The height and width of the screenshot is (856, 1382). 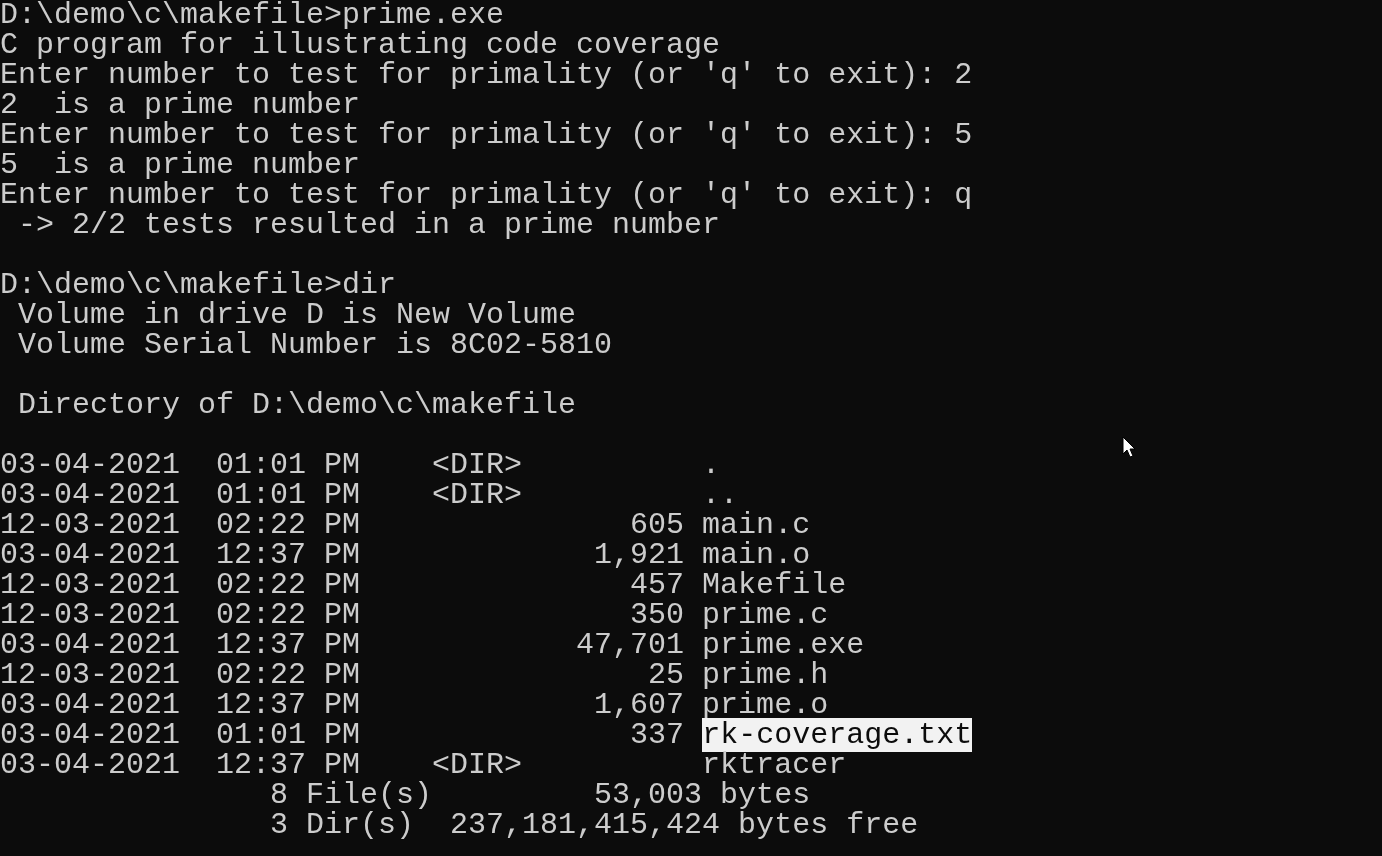 I want to click on console-line: -> 2/2 tests resulted in a prime number, so click(x=369, y=225).